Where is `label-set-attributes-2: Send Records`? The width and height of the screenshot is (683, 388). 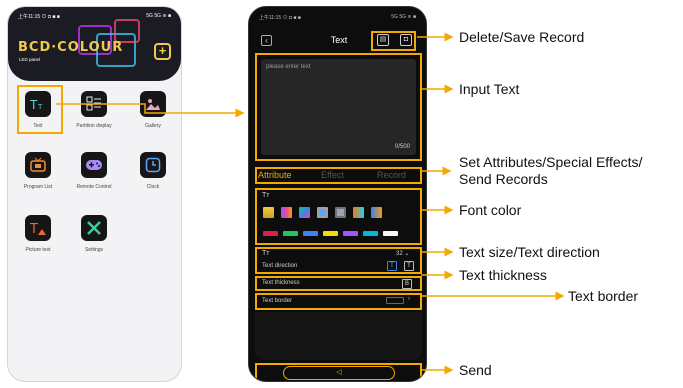 label-set-attributes-2: Send Records is located at coordinates (503, 179).